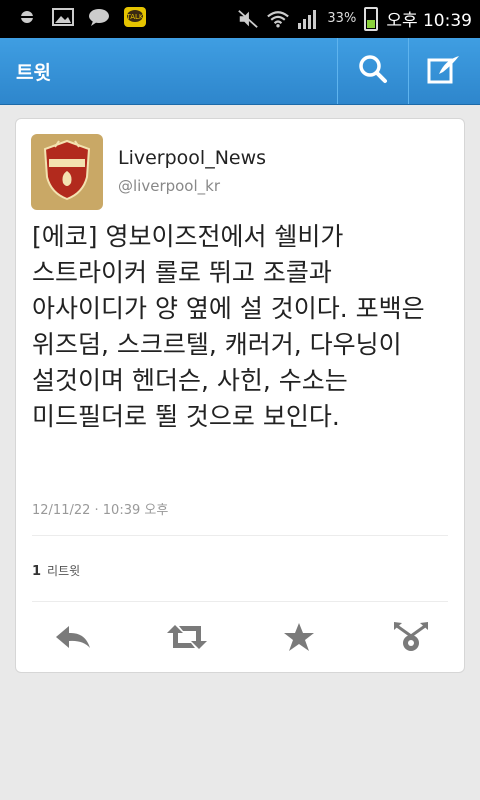 The height and width of the screenshot is (800, 480). I want to click on reply-icon, so click(73, 639).